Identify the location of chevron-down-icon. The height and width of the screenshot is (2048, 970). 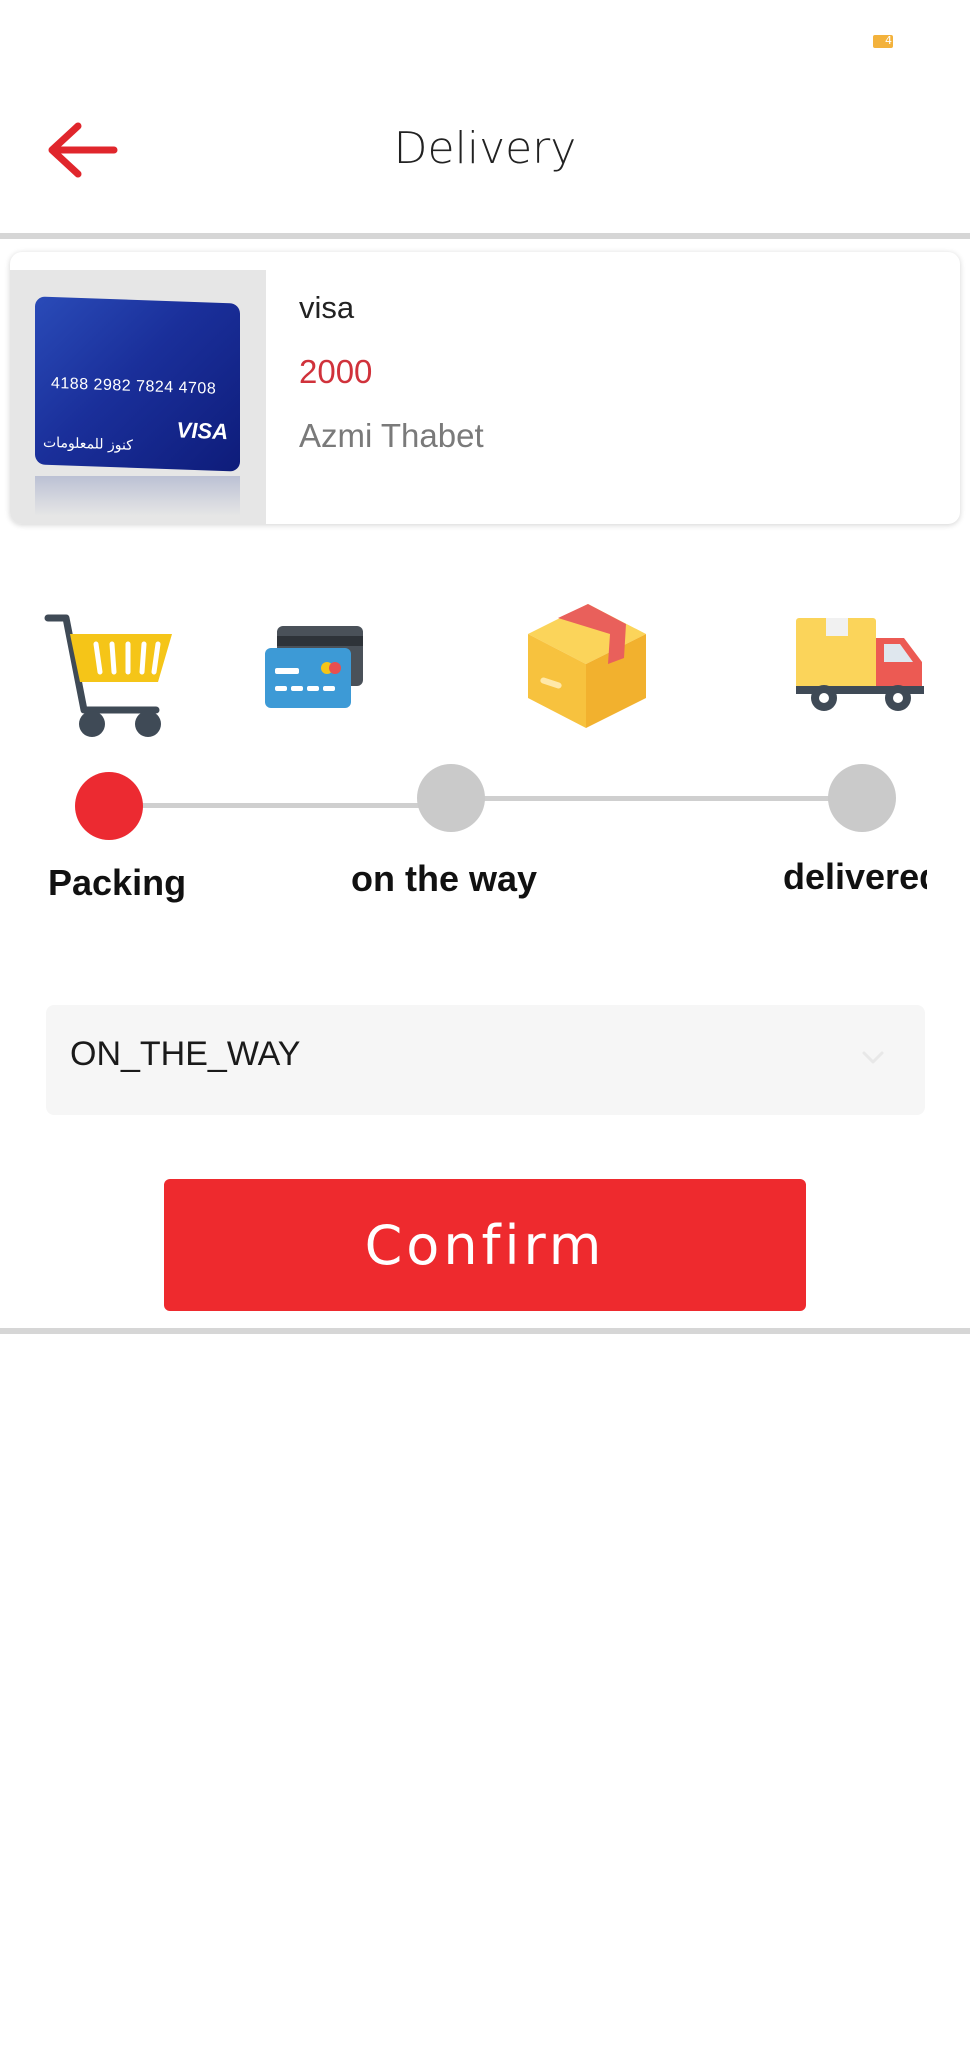
(873, 1057).